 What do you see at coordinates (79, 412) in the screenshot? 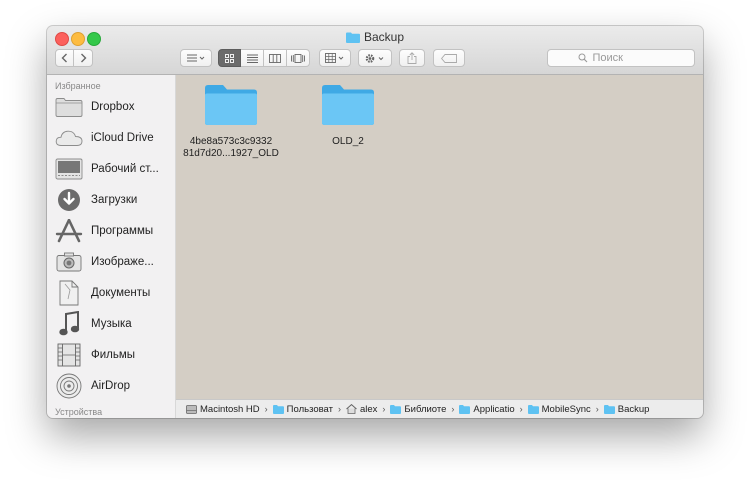
I see `sidebar-heading-devices: Устройства` at bounding box center [79, 412].